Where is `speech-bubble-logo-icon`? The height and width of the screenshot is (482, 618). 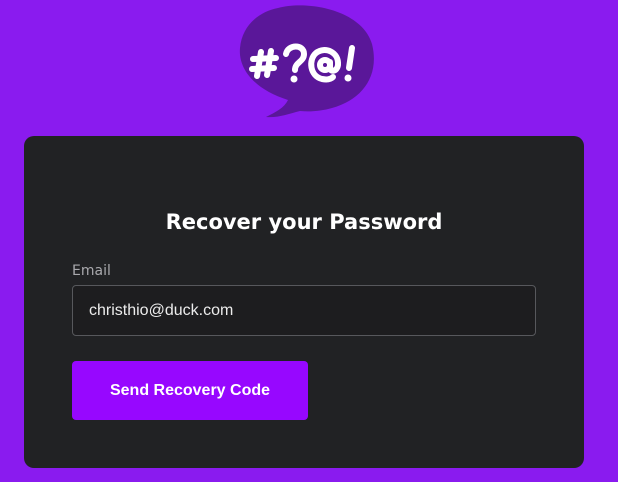
speech-bubble-logo-icon is located at coordinates (306, 61).